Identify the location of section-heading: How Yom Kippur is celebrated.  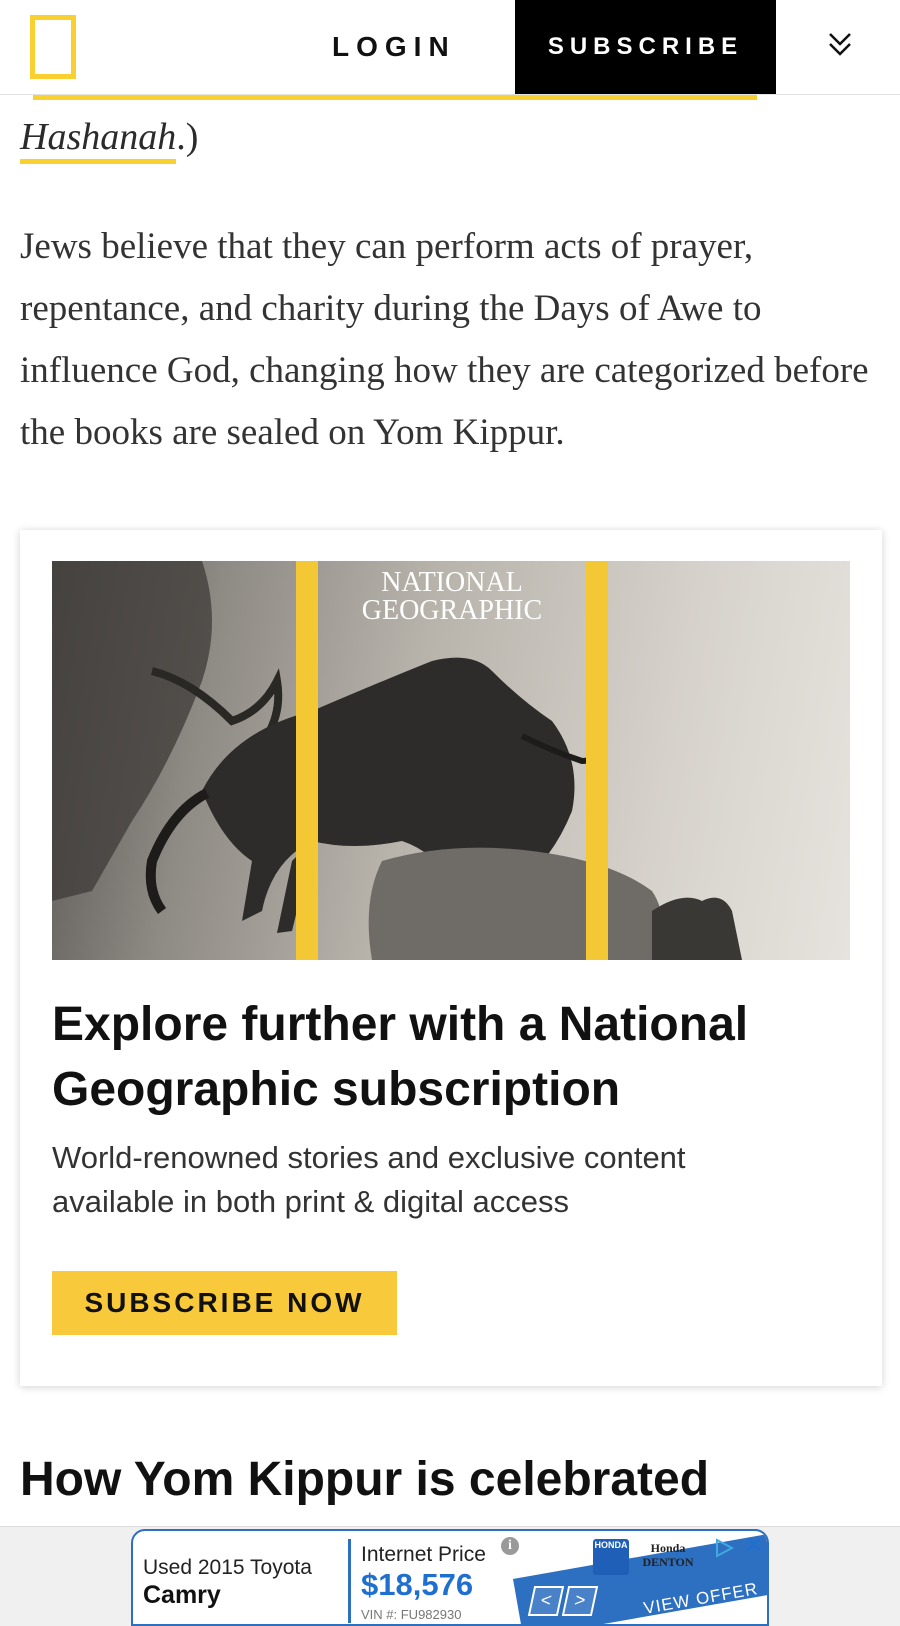
(365, 1479).